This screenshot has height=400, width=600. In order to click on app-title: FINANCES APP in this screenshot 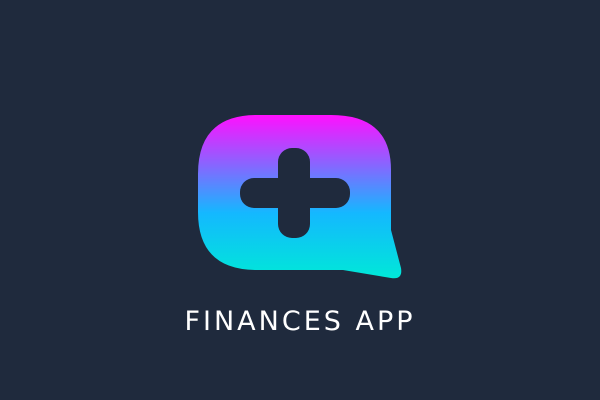, I will do `click(300, 321)`.